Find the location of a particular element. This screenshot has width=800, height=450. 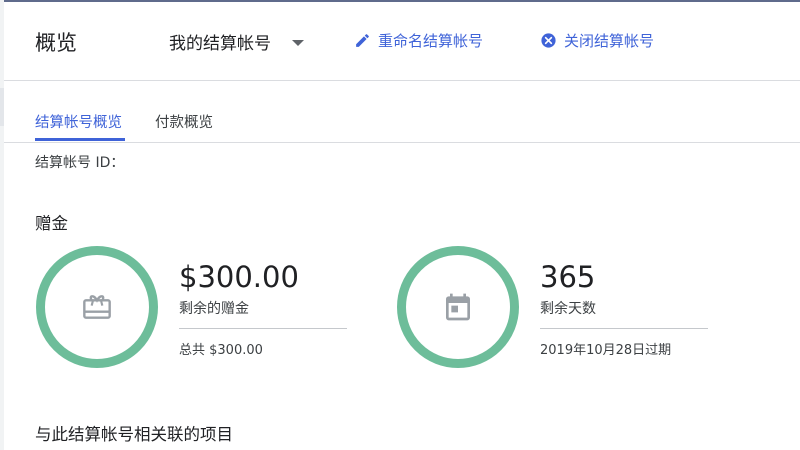

rename-account-label: 重命名结算帐号 is located at coordinates (431, 41).